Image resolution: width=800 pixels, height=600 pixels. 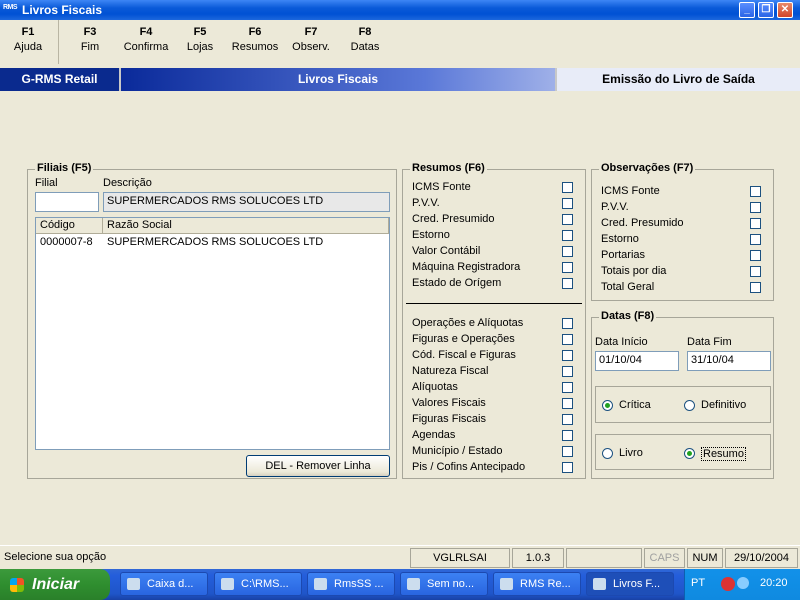 I want to click on resumo-radio, so click(x=689, y=453).